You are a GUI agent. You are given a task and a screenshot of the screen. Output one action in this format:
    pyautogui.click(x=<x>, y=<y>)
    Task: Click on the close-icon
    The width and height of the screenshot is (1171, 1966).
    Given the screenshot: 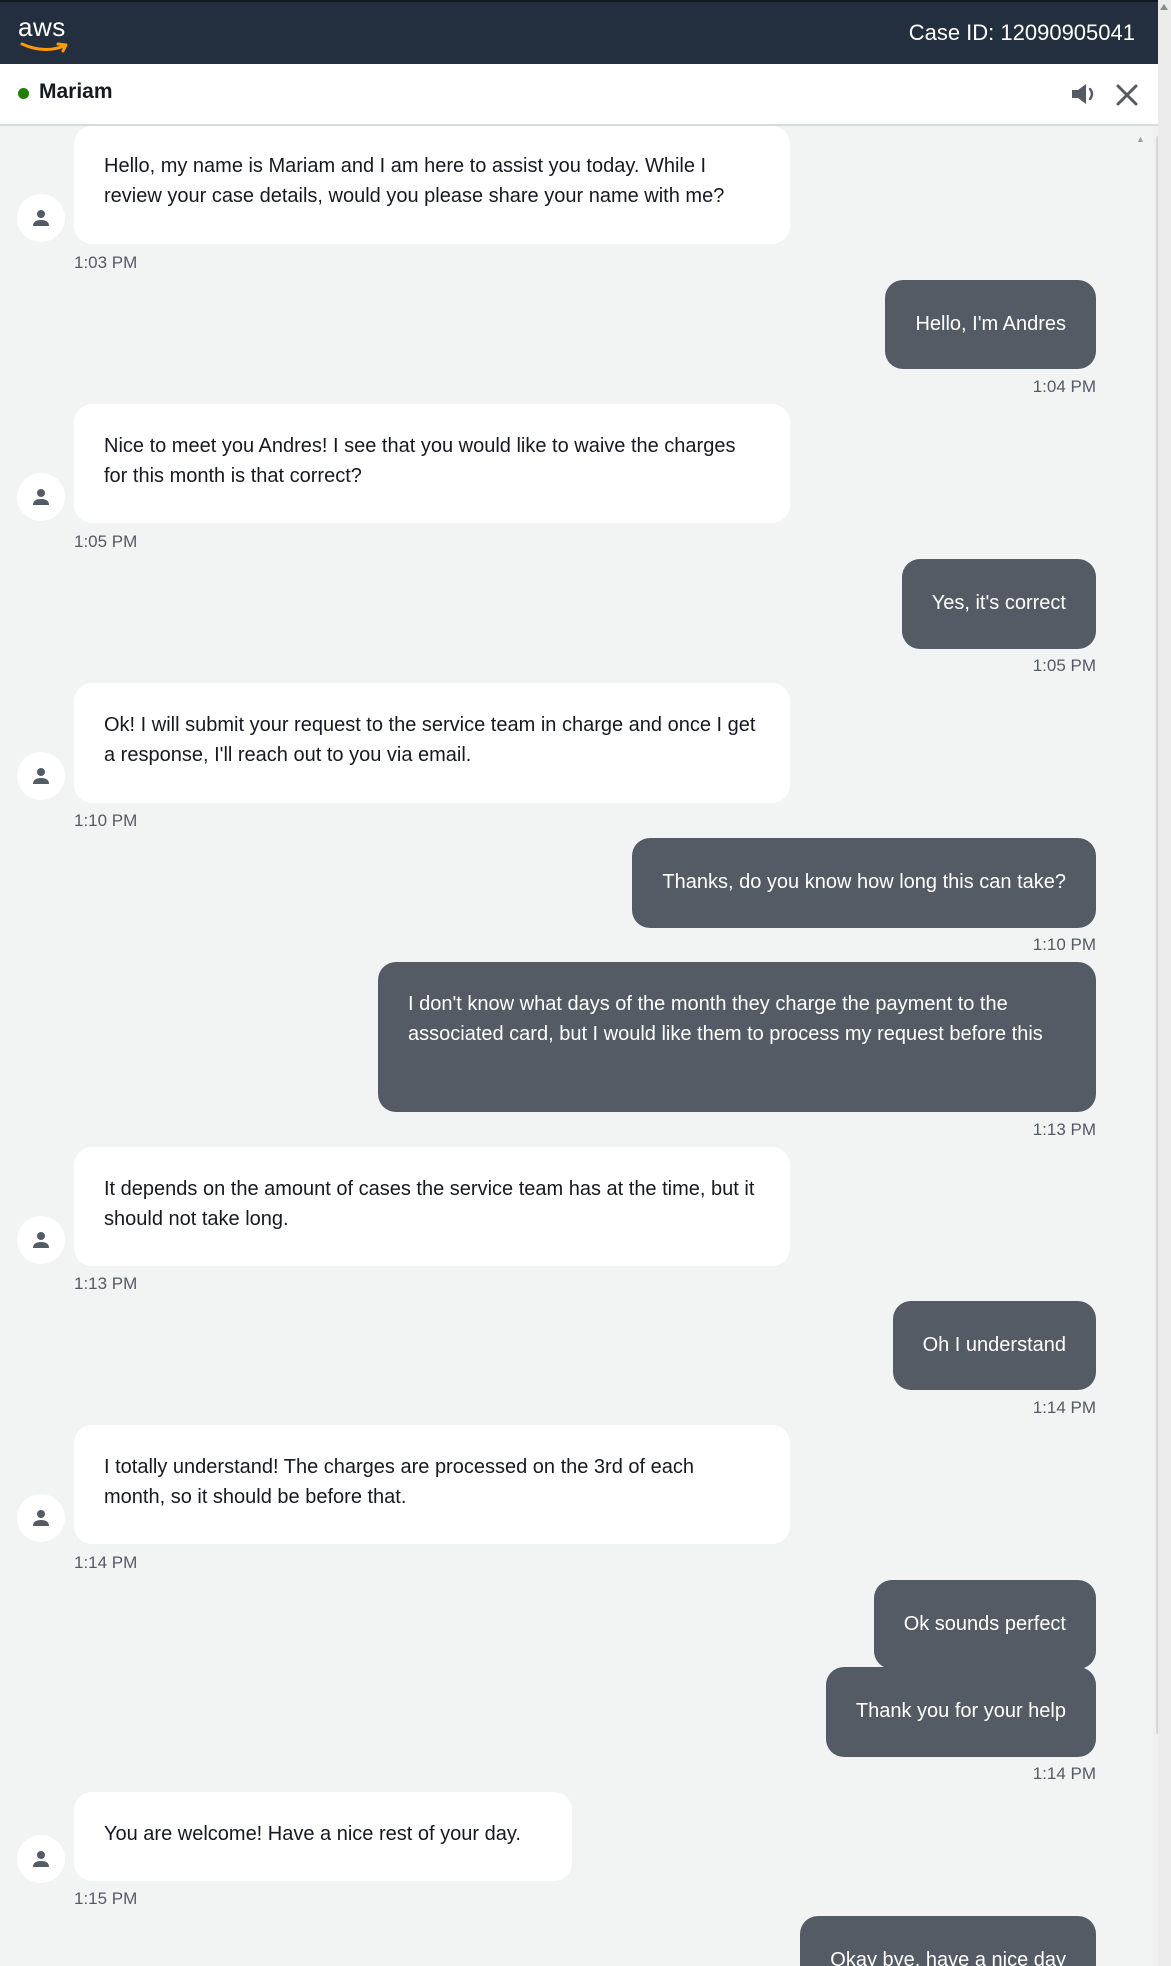 What is the action you would take?
    pyautogui.click(x=1127, y=95)
    